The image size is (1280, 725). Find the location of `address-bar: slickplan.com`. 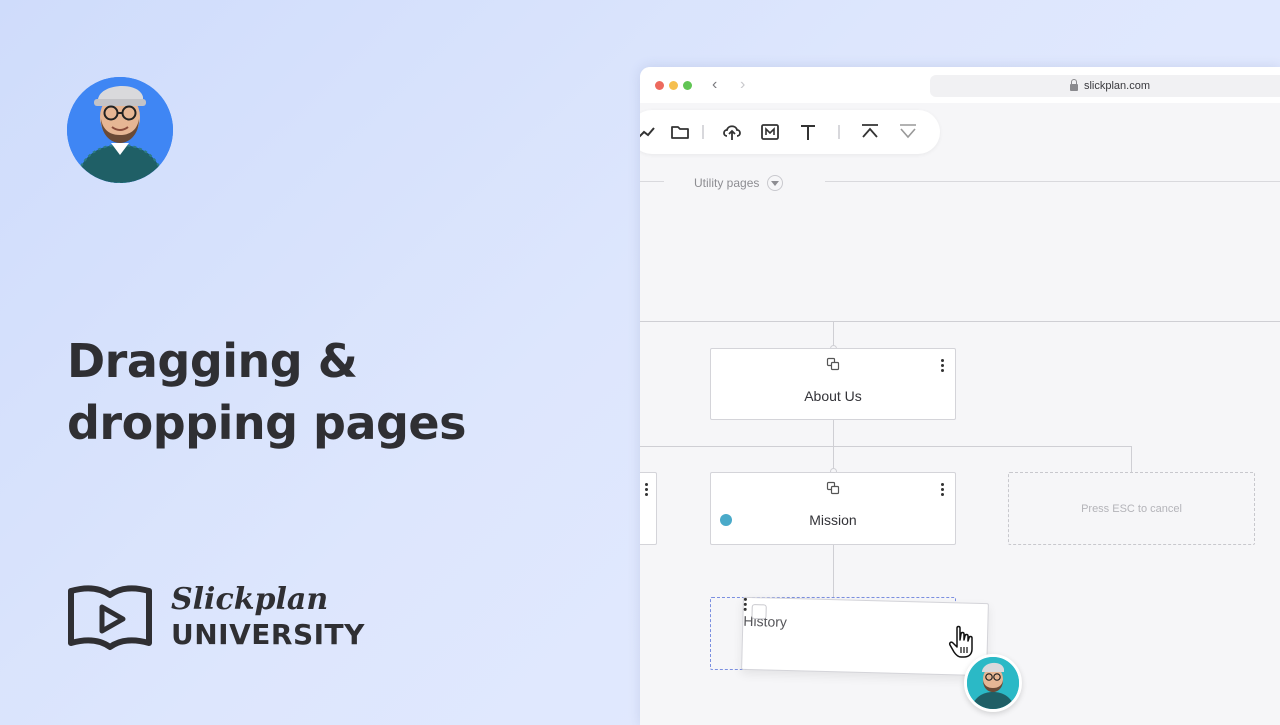

address-bar: slickplan.com is located at coordinates (1105, 86).